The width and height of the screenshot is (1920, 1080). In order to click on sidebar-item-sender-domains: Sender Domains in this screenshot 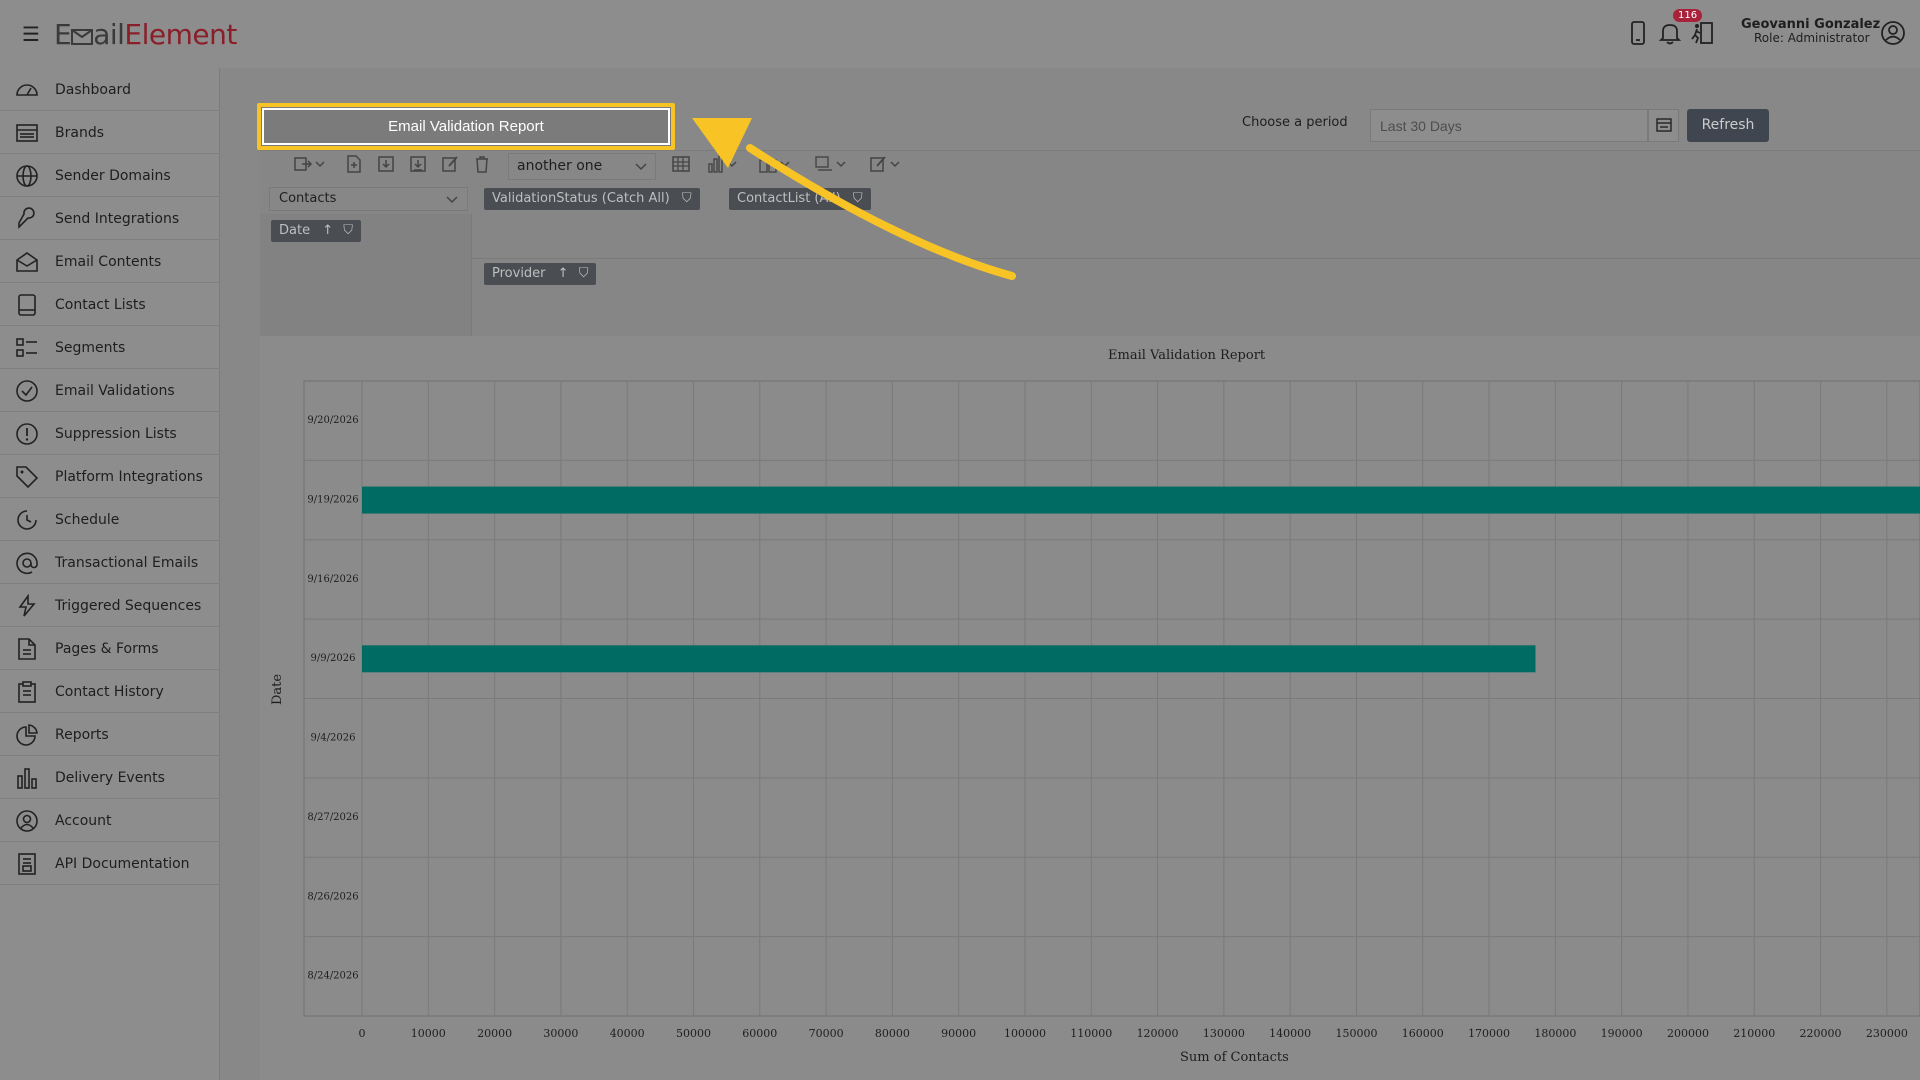, I will do `click(110, 175)`.